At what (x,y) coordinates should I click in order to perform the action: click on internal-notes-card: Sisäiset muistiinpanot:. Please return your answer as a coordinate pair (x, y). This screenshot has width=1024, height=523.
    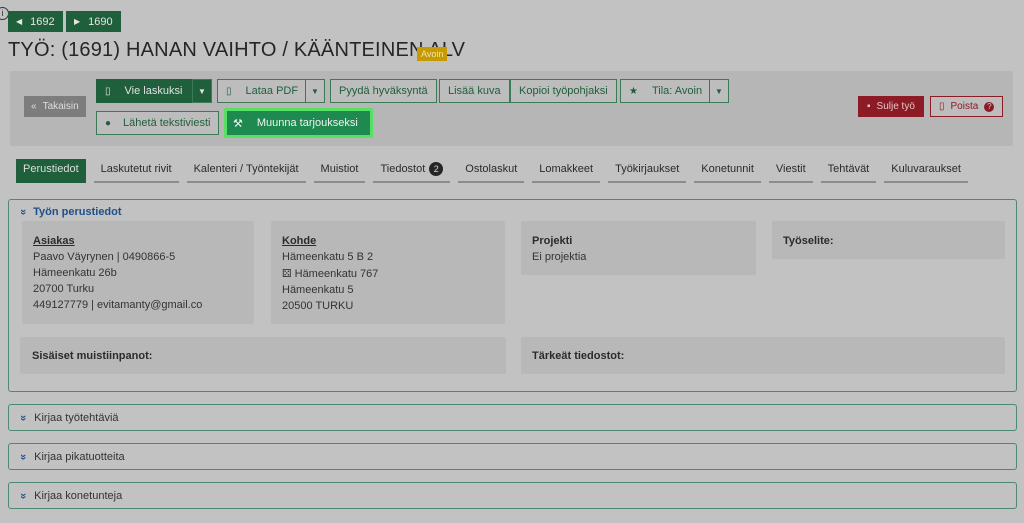
    Looking at the image, I should click on (263, 355).